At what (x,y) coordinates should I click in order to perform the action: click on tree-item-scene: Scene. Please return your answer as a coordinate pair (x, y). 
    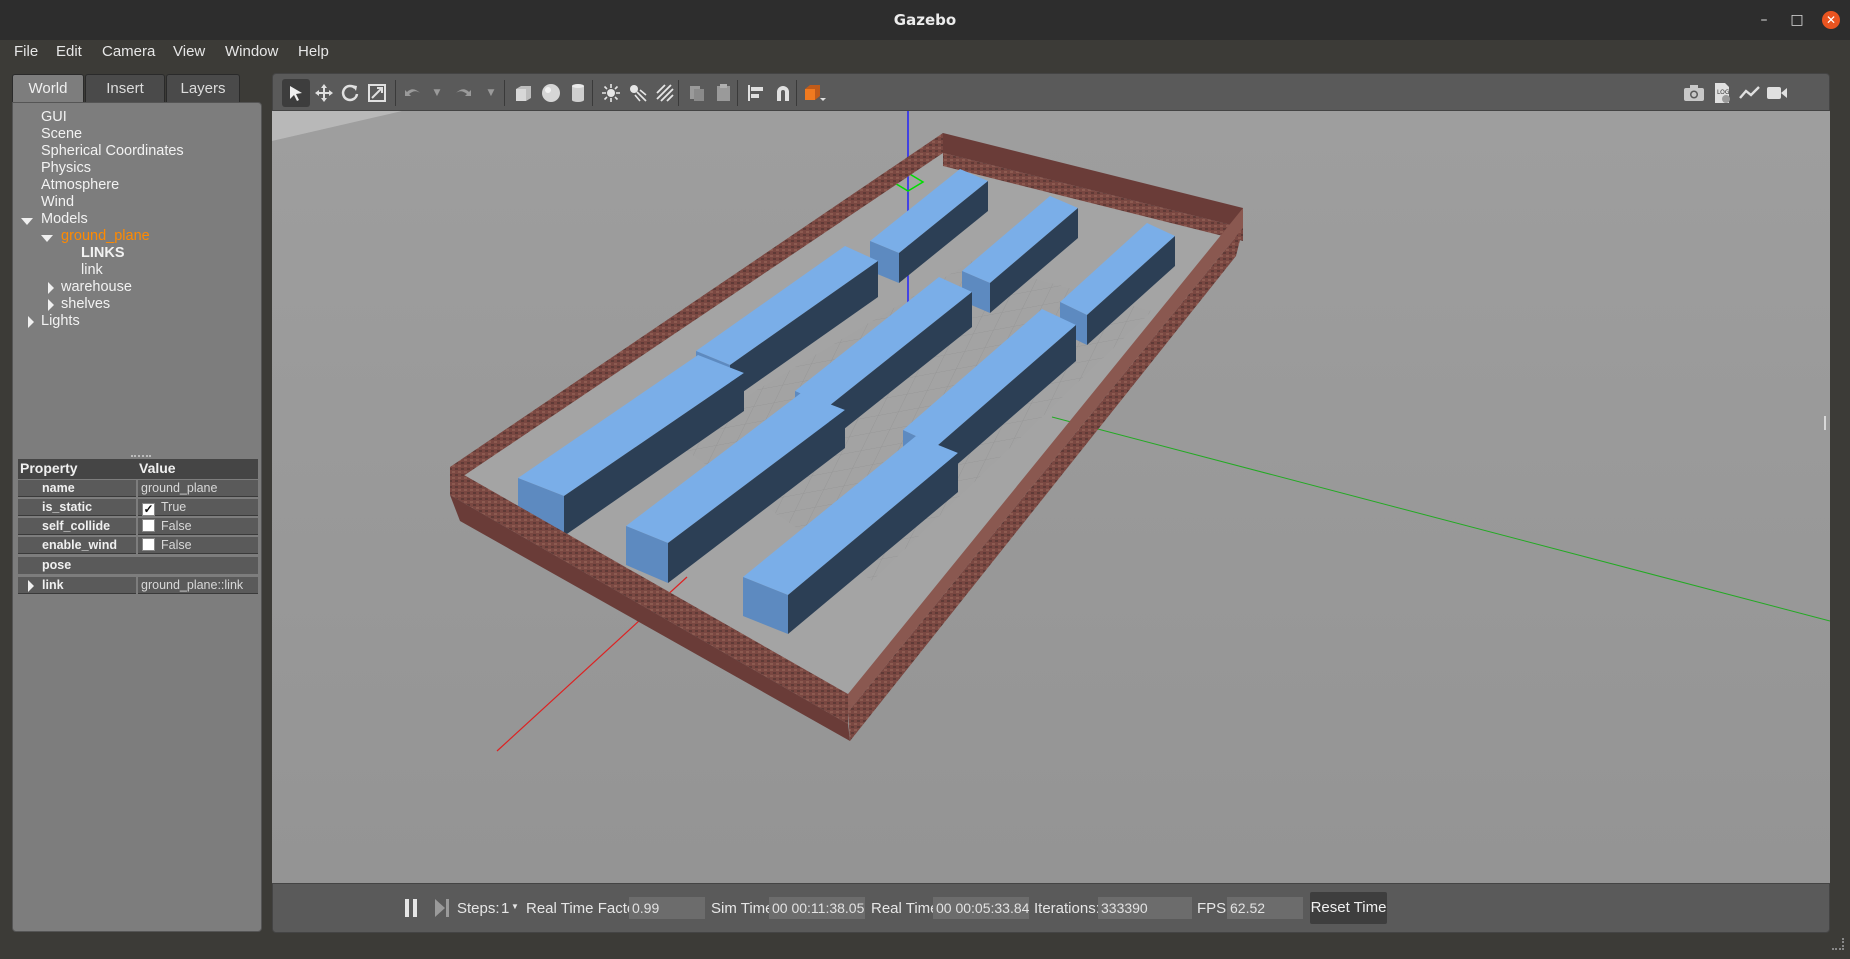
    Looking at the image, I should click on (61, 134).